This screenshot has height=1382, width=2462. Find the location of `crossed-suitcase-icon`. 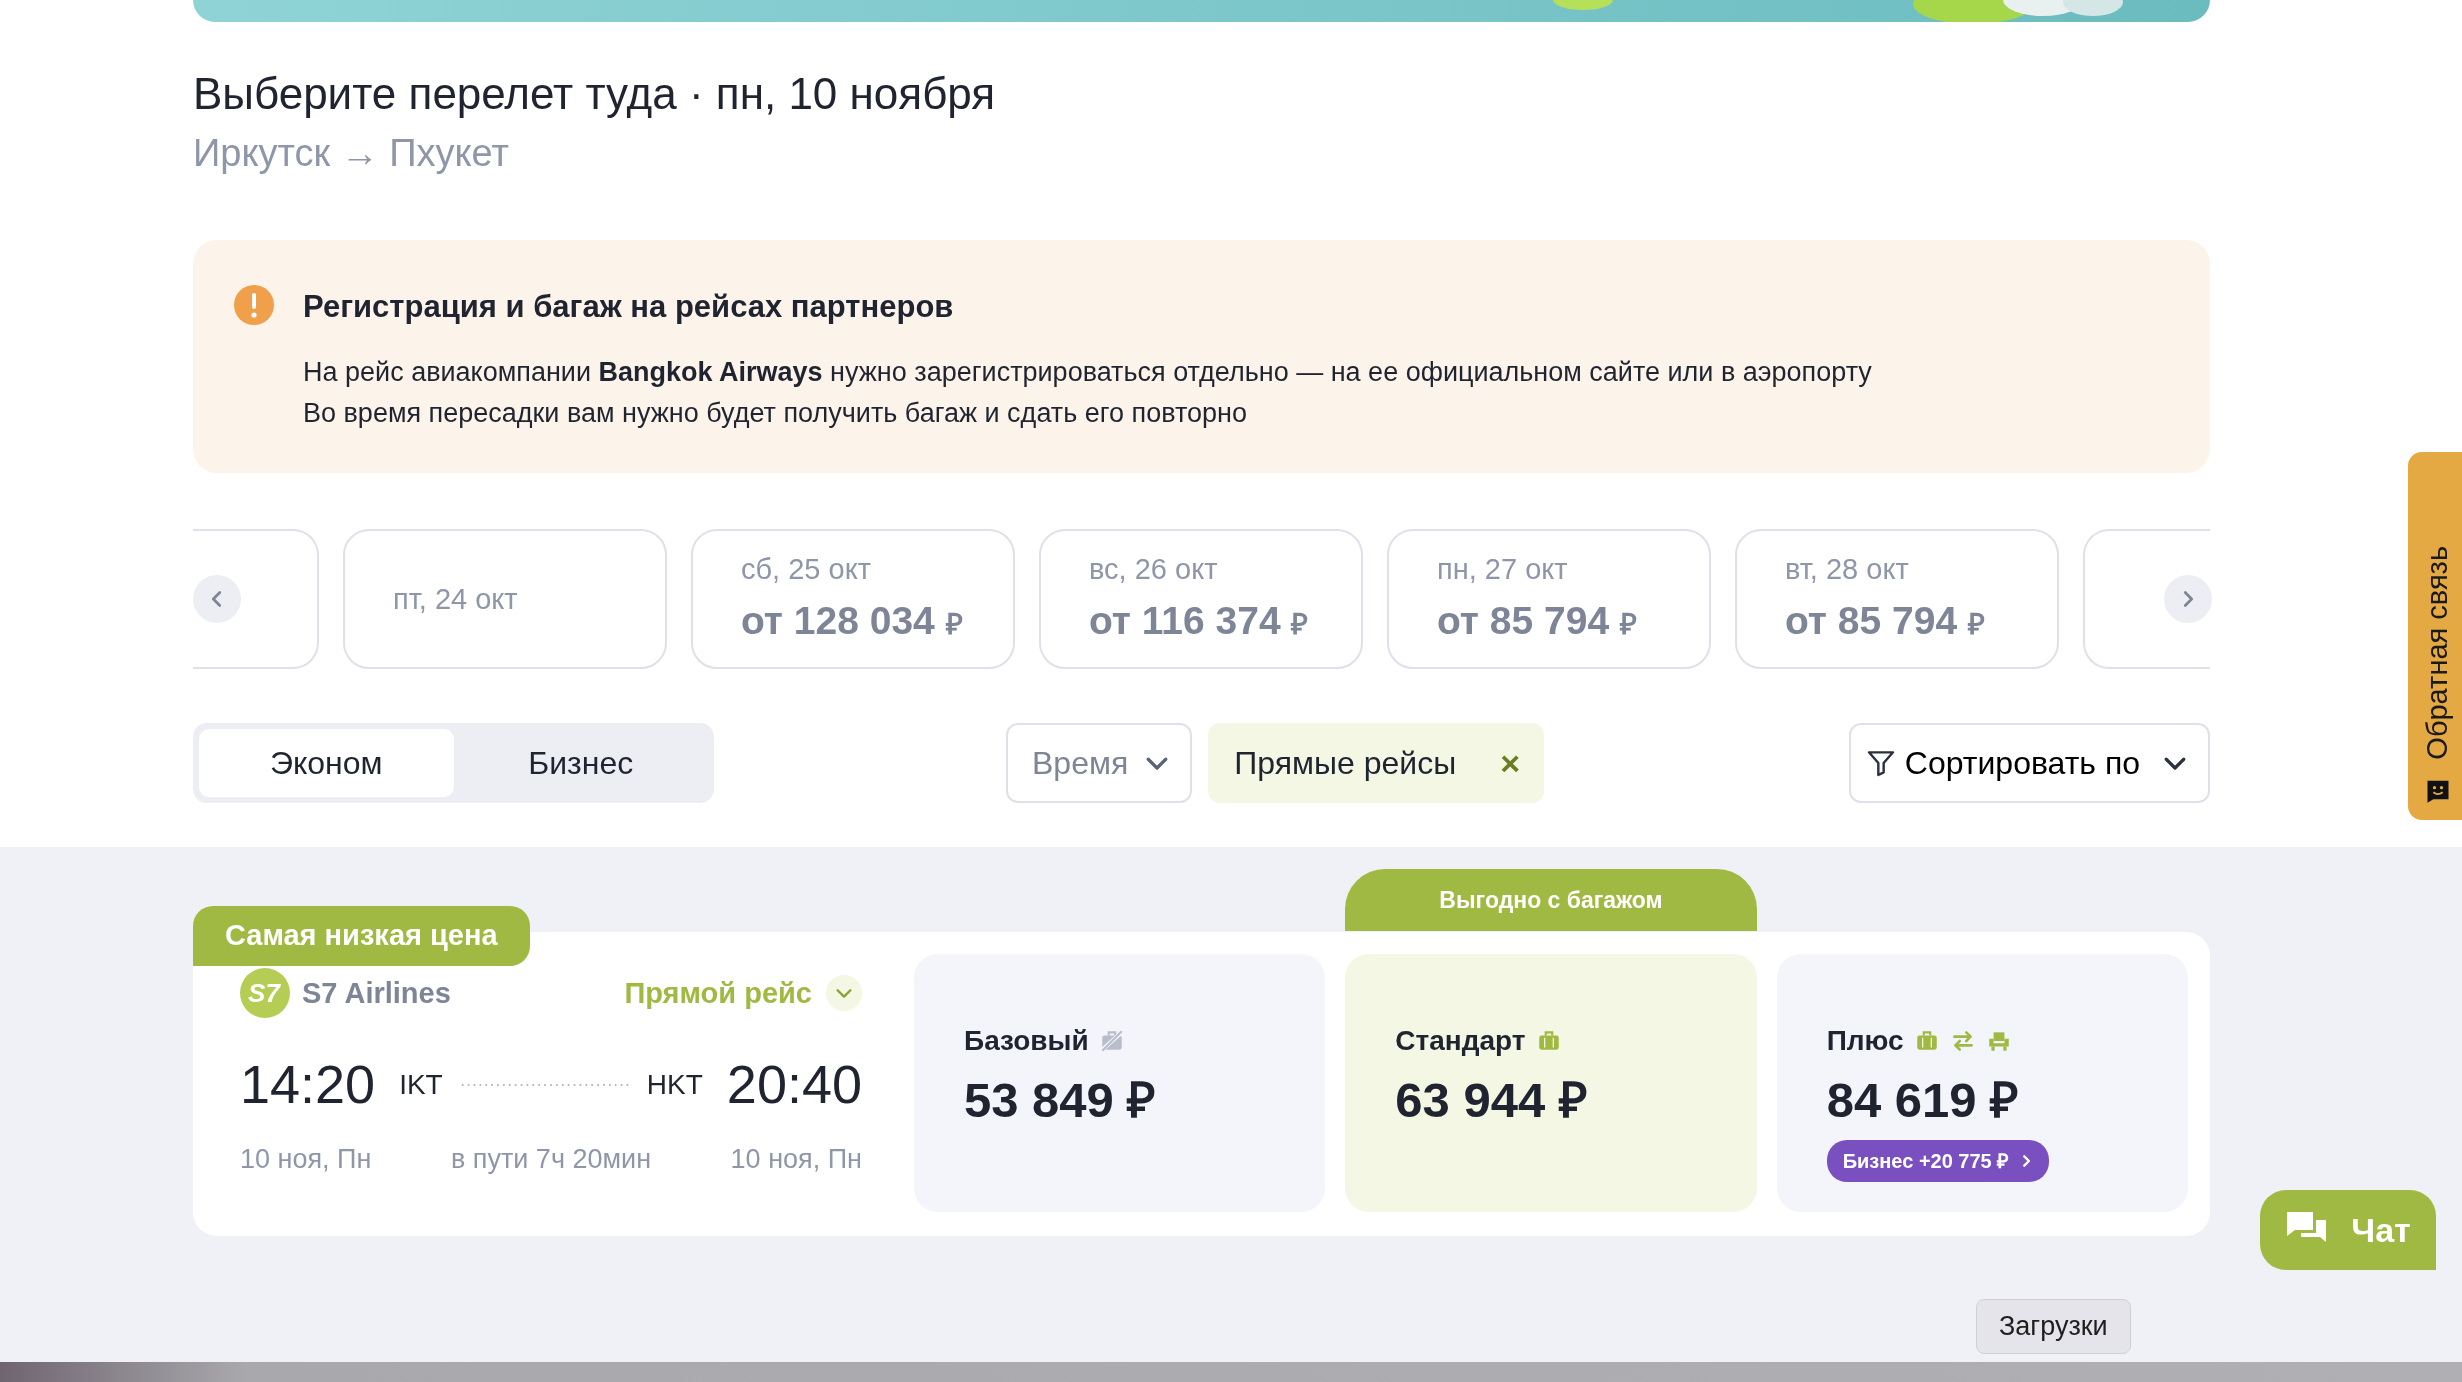

crossed-suitcase-icon is located at coordinates (1111, 1041).